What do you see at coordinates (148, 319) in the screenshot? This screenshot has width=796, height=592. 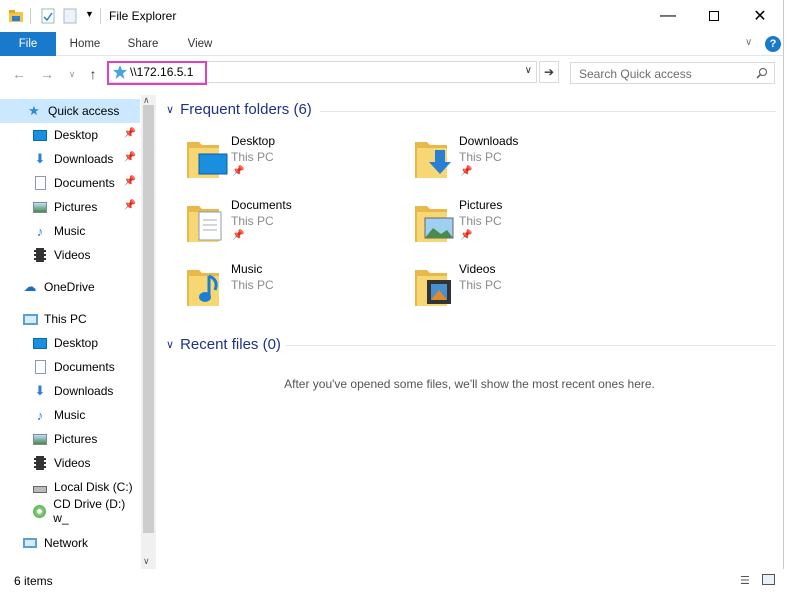 I see `nav-scrollbar-thumb` at bounding box center [148, 319].